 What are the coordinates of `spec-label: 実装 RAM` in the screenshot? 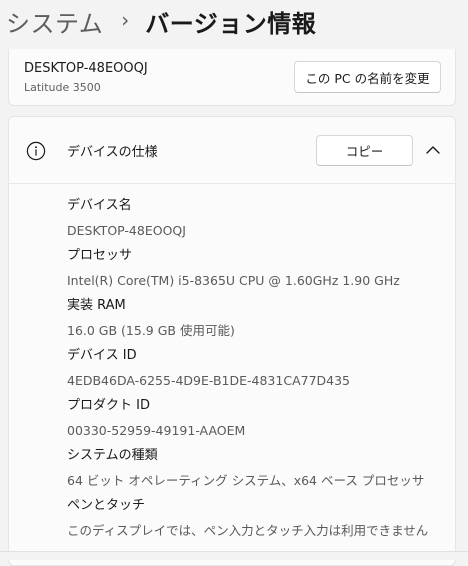 It's located at (96, 305).